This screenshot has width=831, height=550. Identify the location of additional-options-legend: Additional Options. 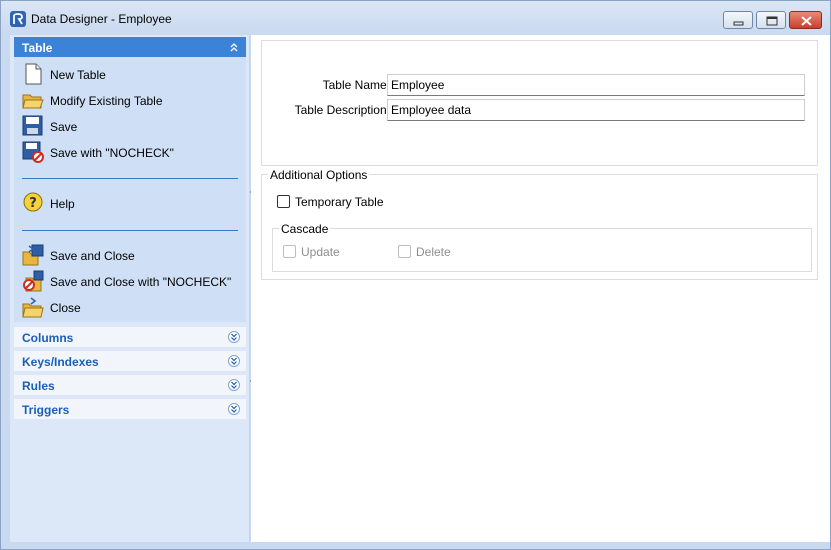
(319, 175).